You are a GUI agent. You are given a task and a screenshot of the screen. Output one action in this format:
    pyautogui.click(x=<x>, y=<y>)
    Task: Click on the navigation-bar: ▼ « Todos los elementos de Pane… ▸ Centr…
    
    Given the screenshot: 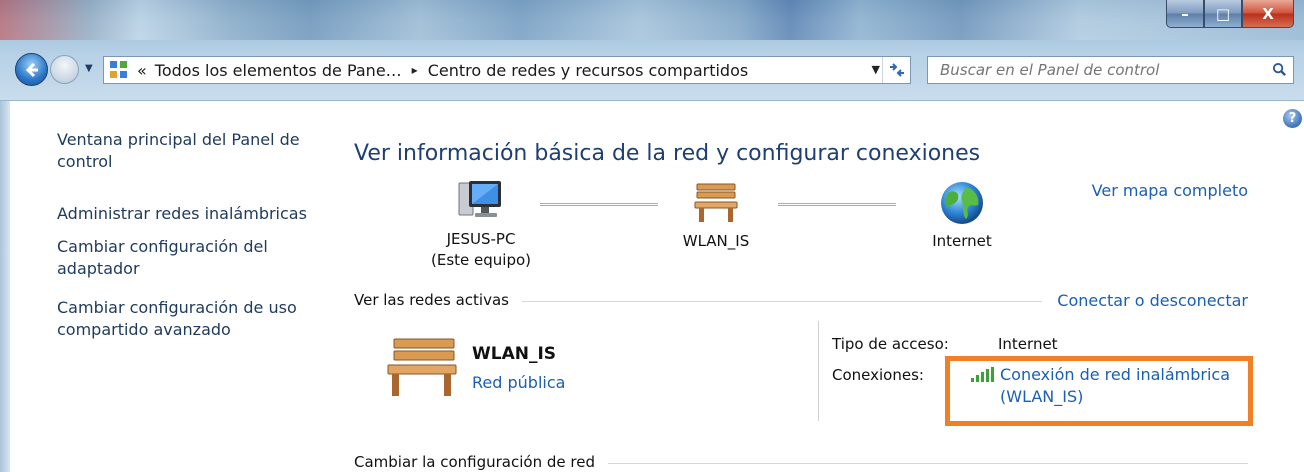 What is the action you would take?
    pyautogui.click(x=652, y=70)
    